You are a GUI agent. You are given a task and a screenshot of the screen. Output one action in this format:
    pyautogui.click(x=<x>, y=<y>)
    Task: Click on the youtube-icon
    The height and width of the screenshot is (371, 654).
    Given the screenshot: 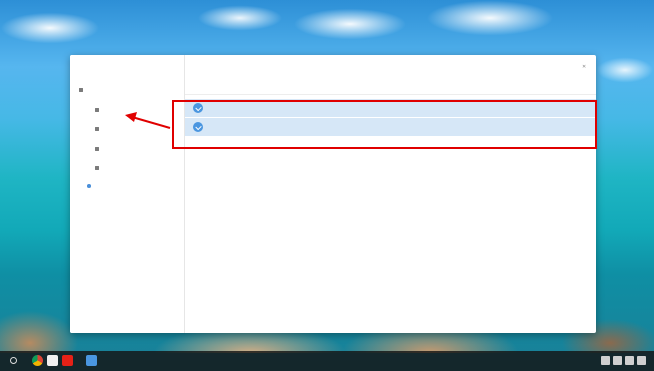 What is the action you would take?
    pyautogui.click(x=67, y=360)
    